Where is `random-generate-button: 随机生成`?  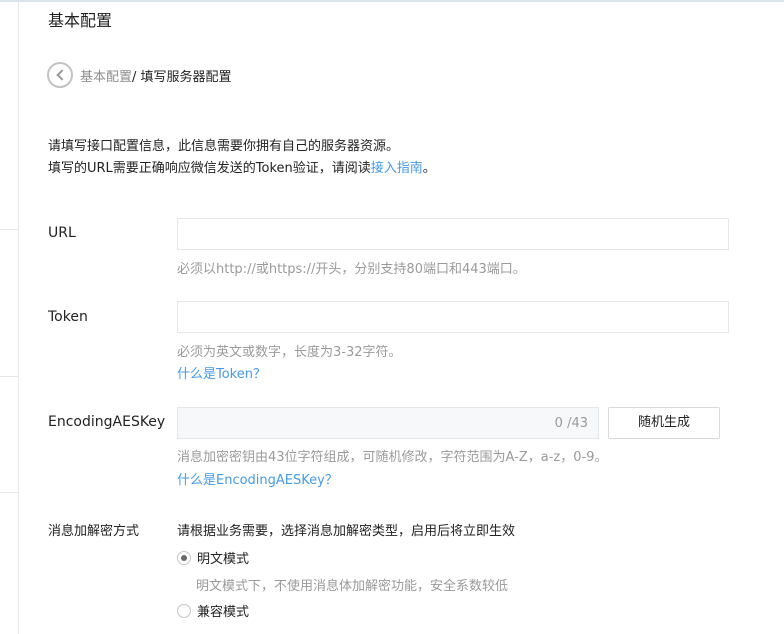 random-generate-button: 随机生成 is located at coordinates (664, 423).